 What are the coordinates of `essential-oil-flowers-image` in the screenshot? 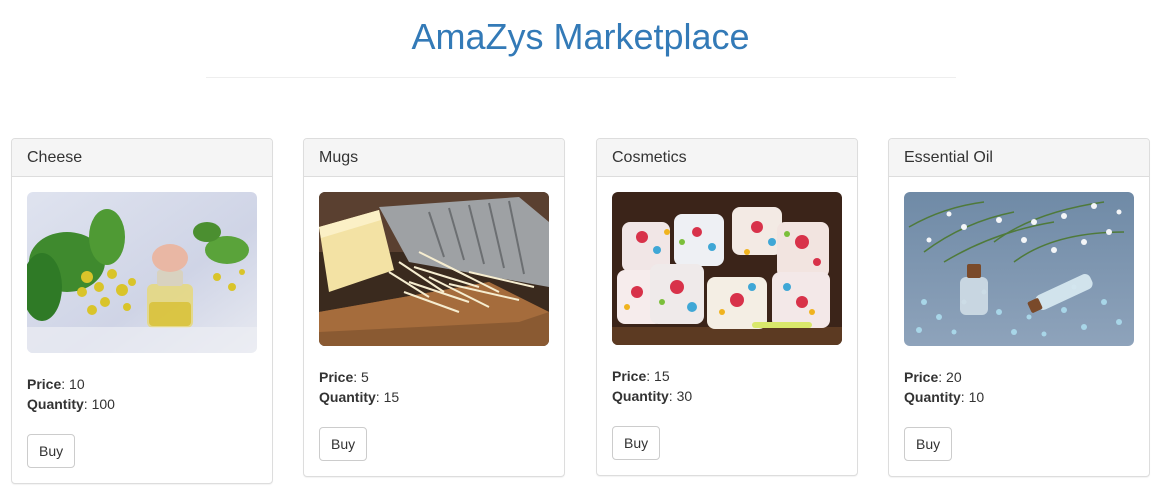 It's located at (142, 272).